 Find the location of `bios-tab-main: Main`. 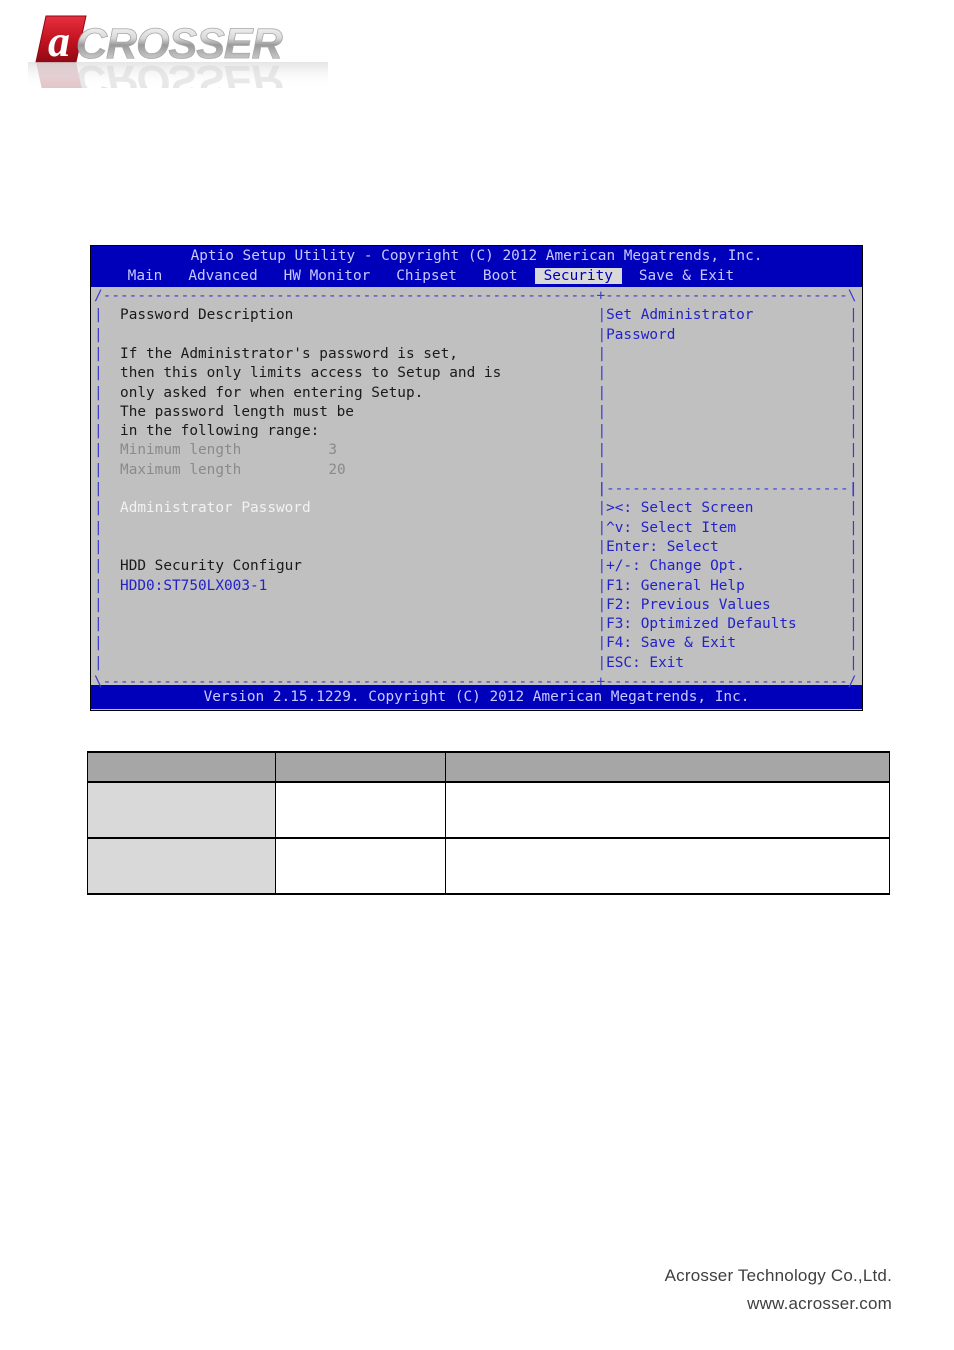

bios-tab-main: Main is located at coordinates (145, 276).